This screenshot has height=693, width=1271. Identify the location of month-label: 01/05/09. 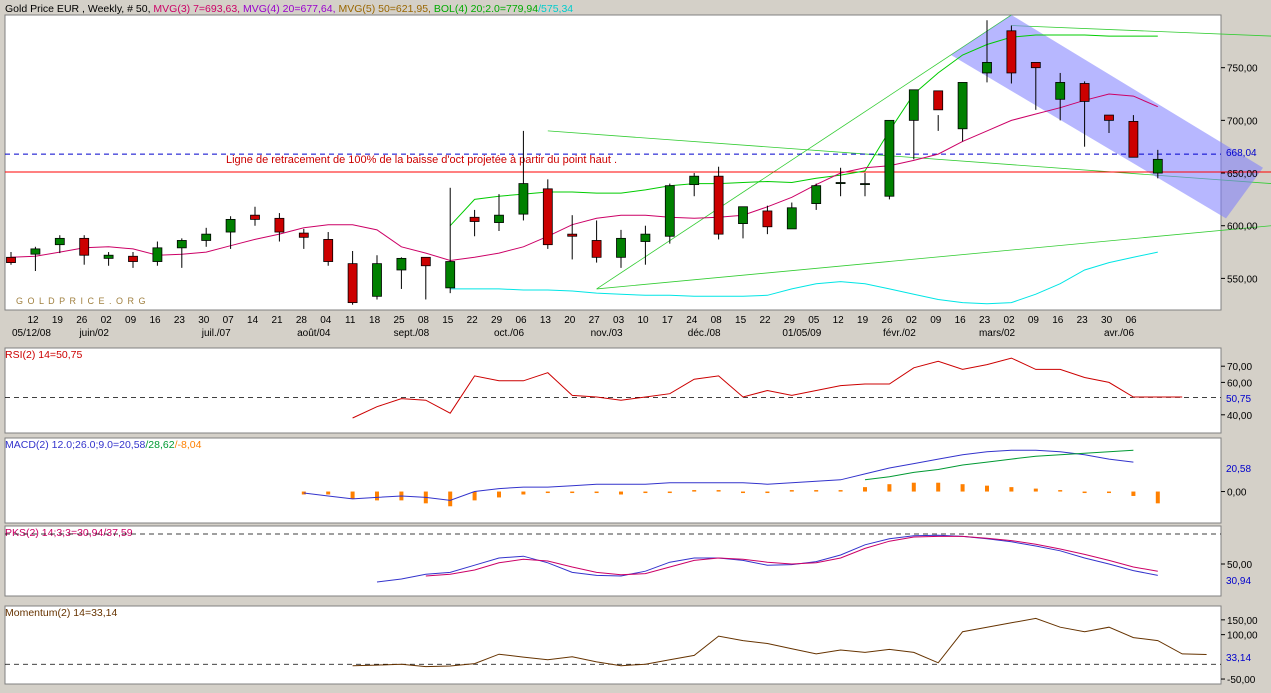
(801, 333).